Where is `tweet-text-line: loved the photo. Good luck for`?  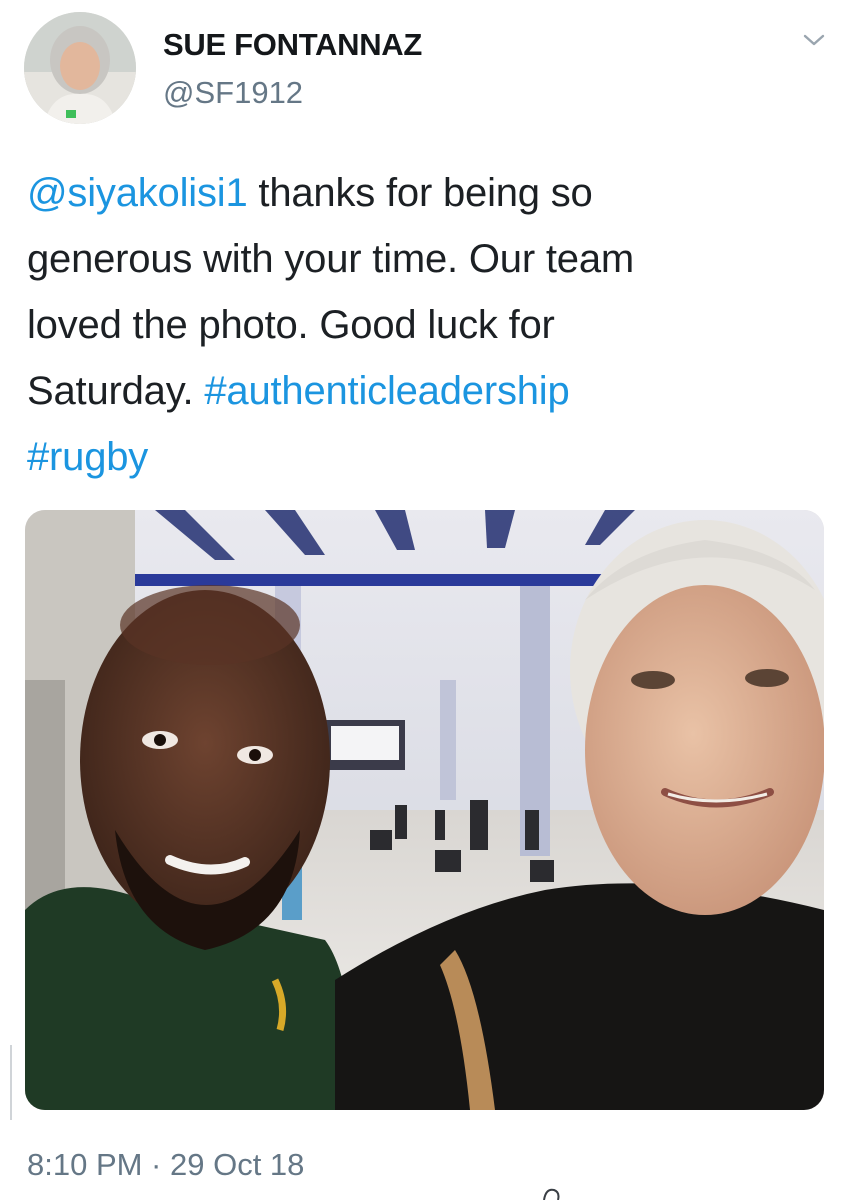 tweet-text-line: loved the photo. Good luck for is located at coordinates (427, 325).